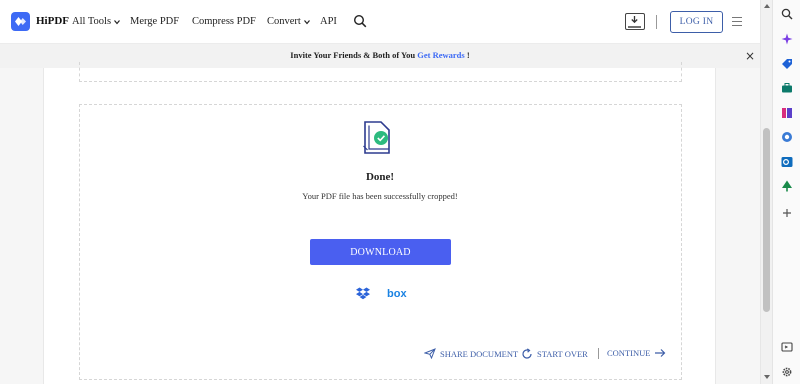 This screenshot has height=384, width=800. I want to click on scroll-thumb, so click(766, 220).